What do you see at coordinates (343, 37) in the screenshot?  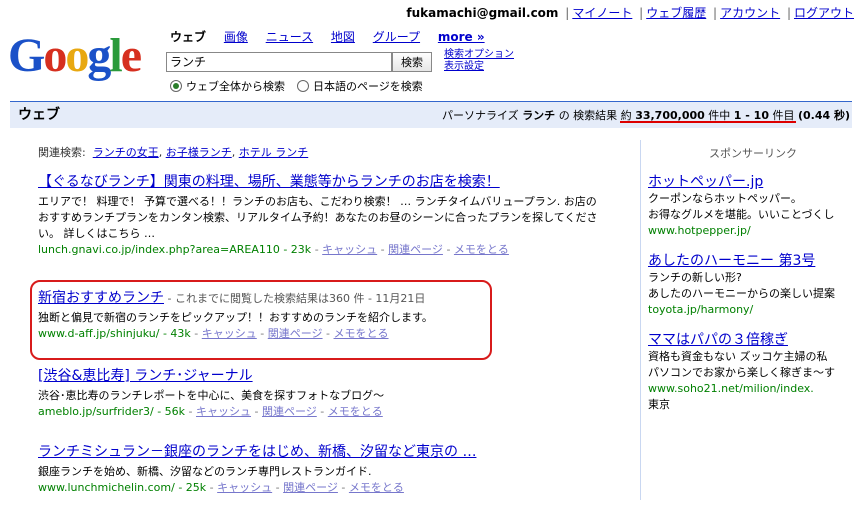 I see `tab-maps: 地図` at bounding box center [343, 37].